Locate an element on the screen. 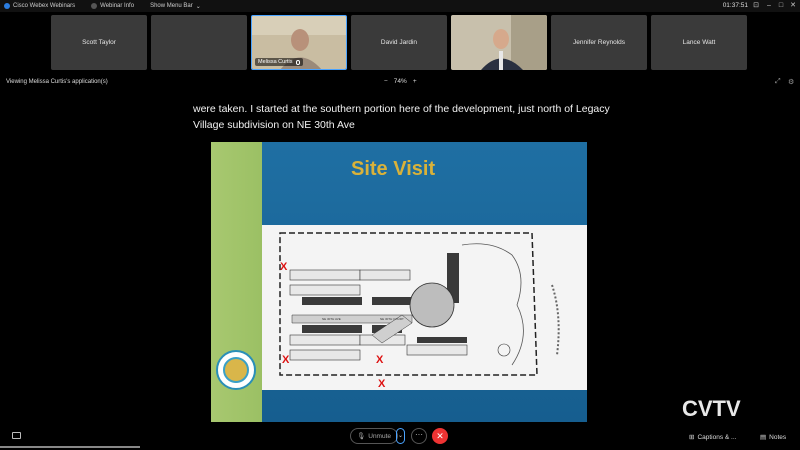  street-label: NE 30TH AVE is located at coordinates (331, 319).